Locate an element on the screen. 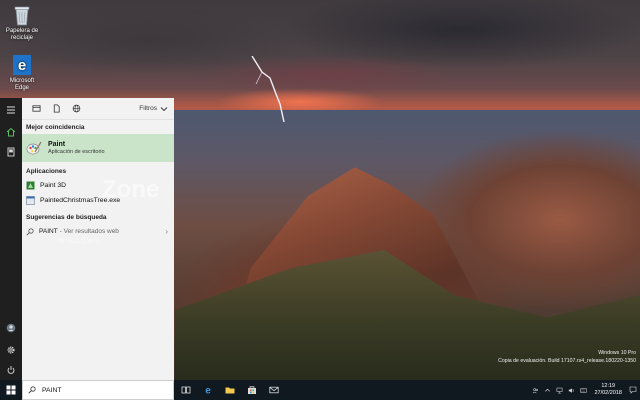 This screenshot has width=640, height=400. tab-web is located at coordinates (76, 109).